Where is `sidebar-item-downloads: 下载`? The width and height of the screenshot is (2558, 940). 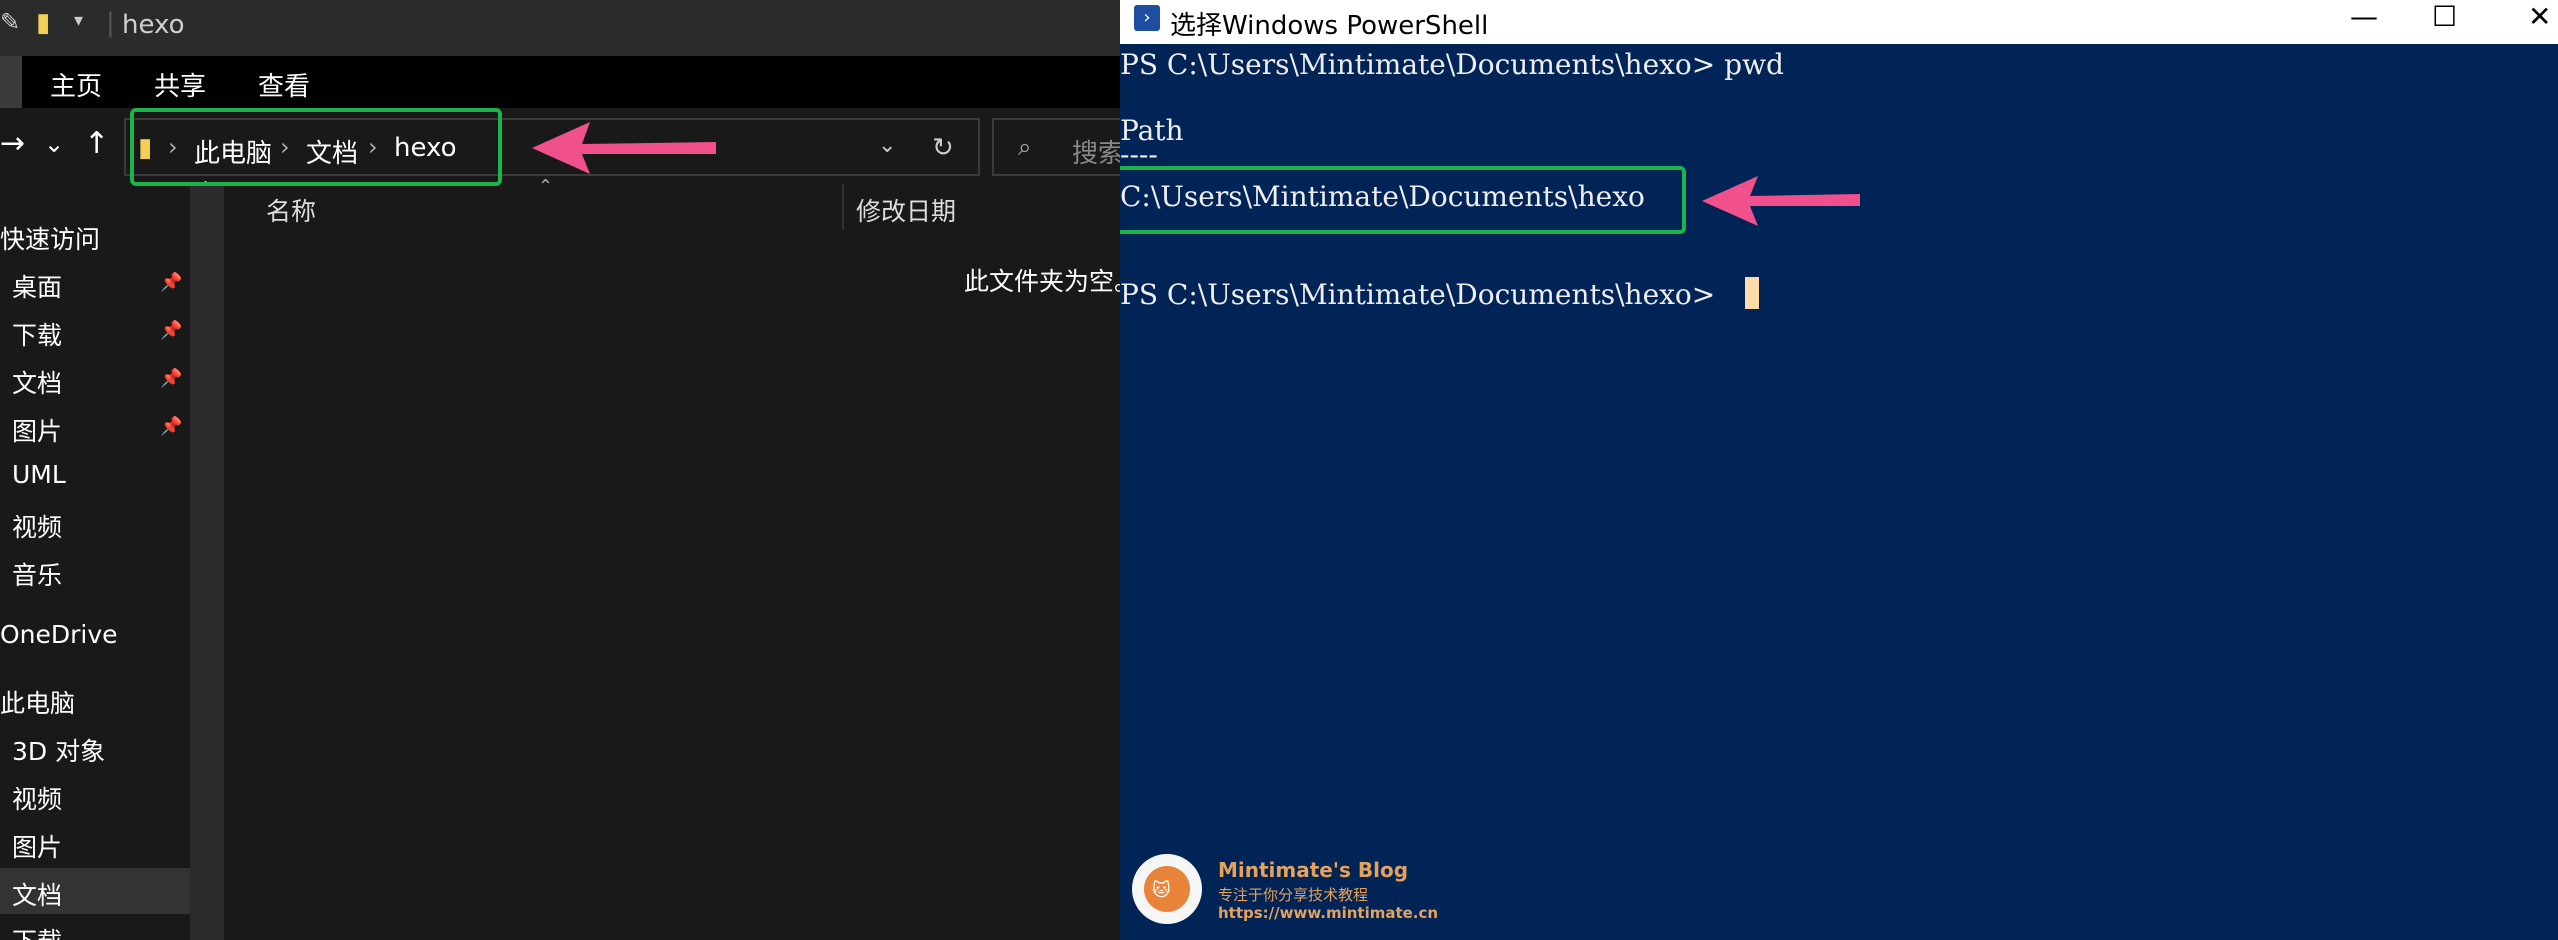 sidebar-item-downloads: 下载 is located at coordinates (37, 334).